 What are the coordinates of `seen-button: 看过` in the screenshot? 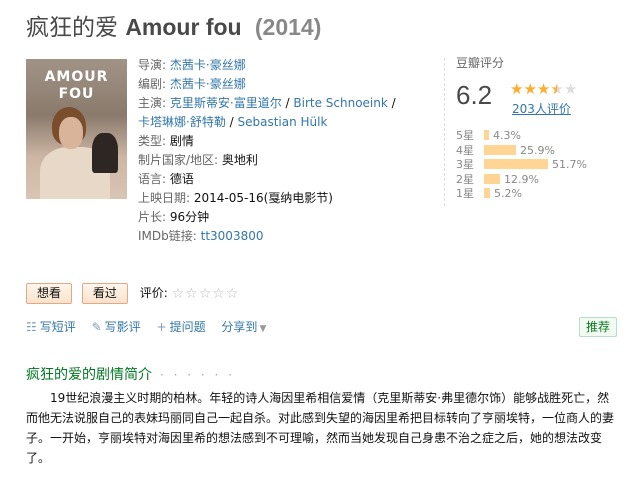 It's located at (104, 293).